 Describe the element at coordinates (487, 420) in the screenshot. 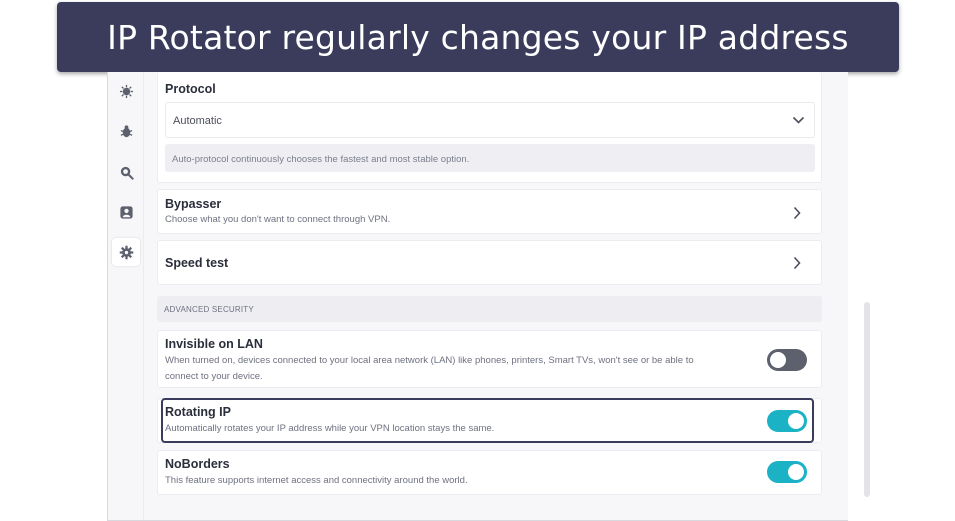

I see `rotating-ip-highlight` at that location.